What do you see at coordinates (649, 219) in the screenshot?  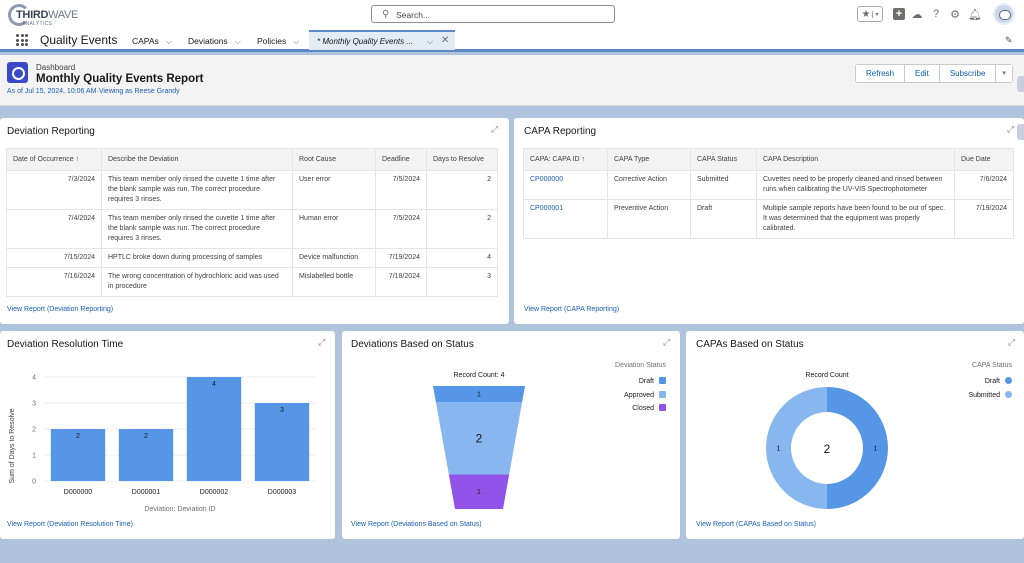 I see `cell-type: Preventive Action` at bounding box center [649, 219].